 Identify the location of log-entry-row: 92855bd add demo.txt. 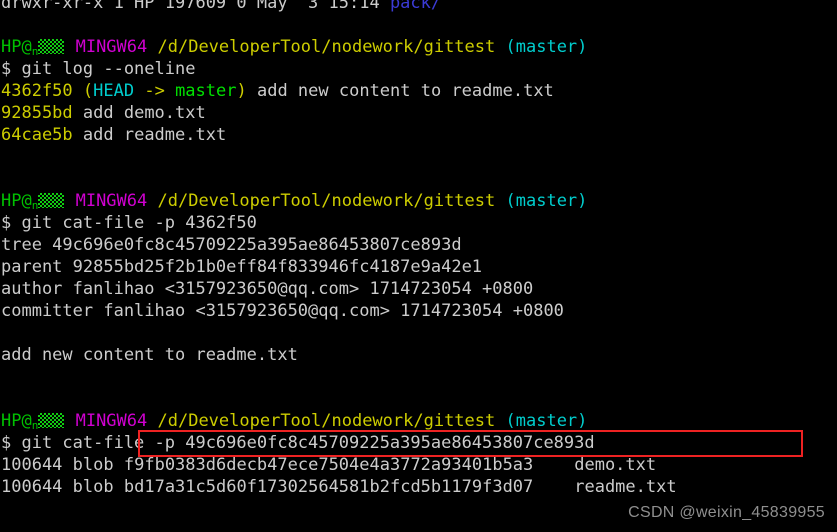
(418, 113).